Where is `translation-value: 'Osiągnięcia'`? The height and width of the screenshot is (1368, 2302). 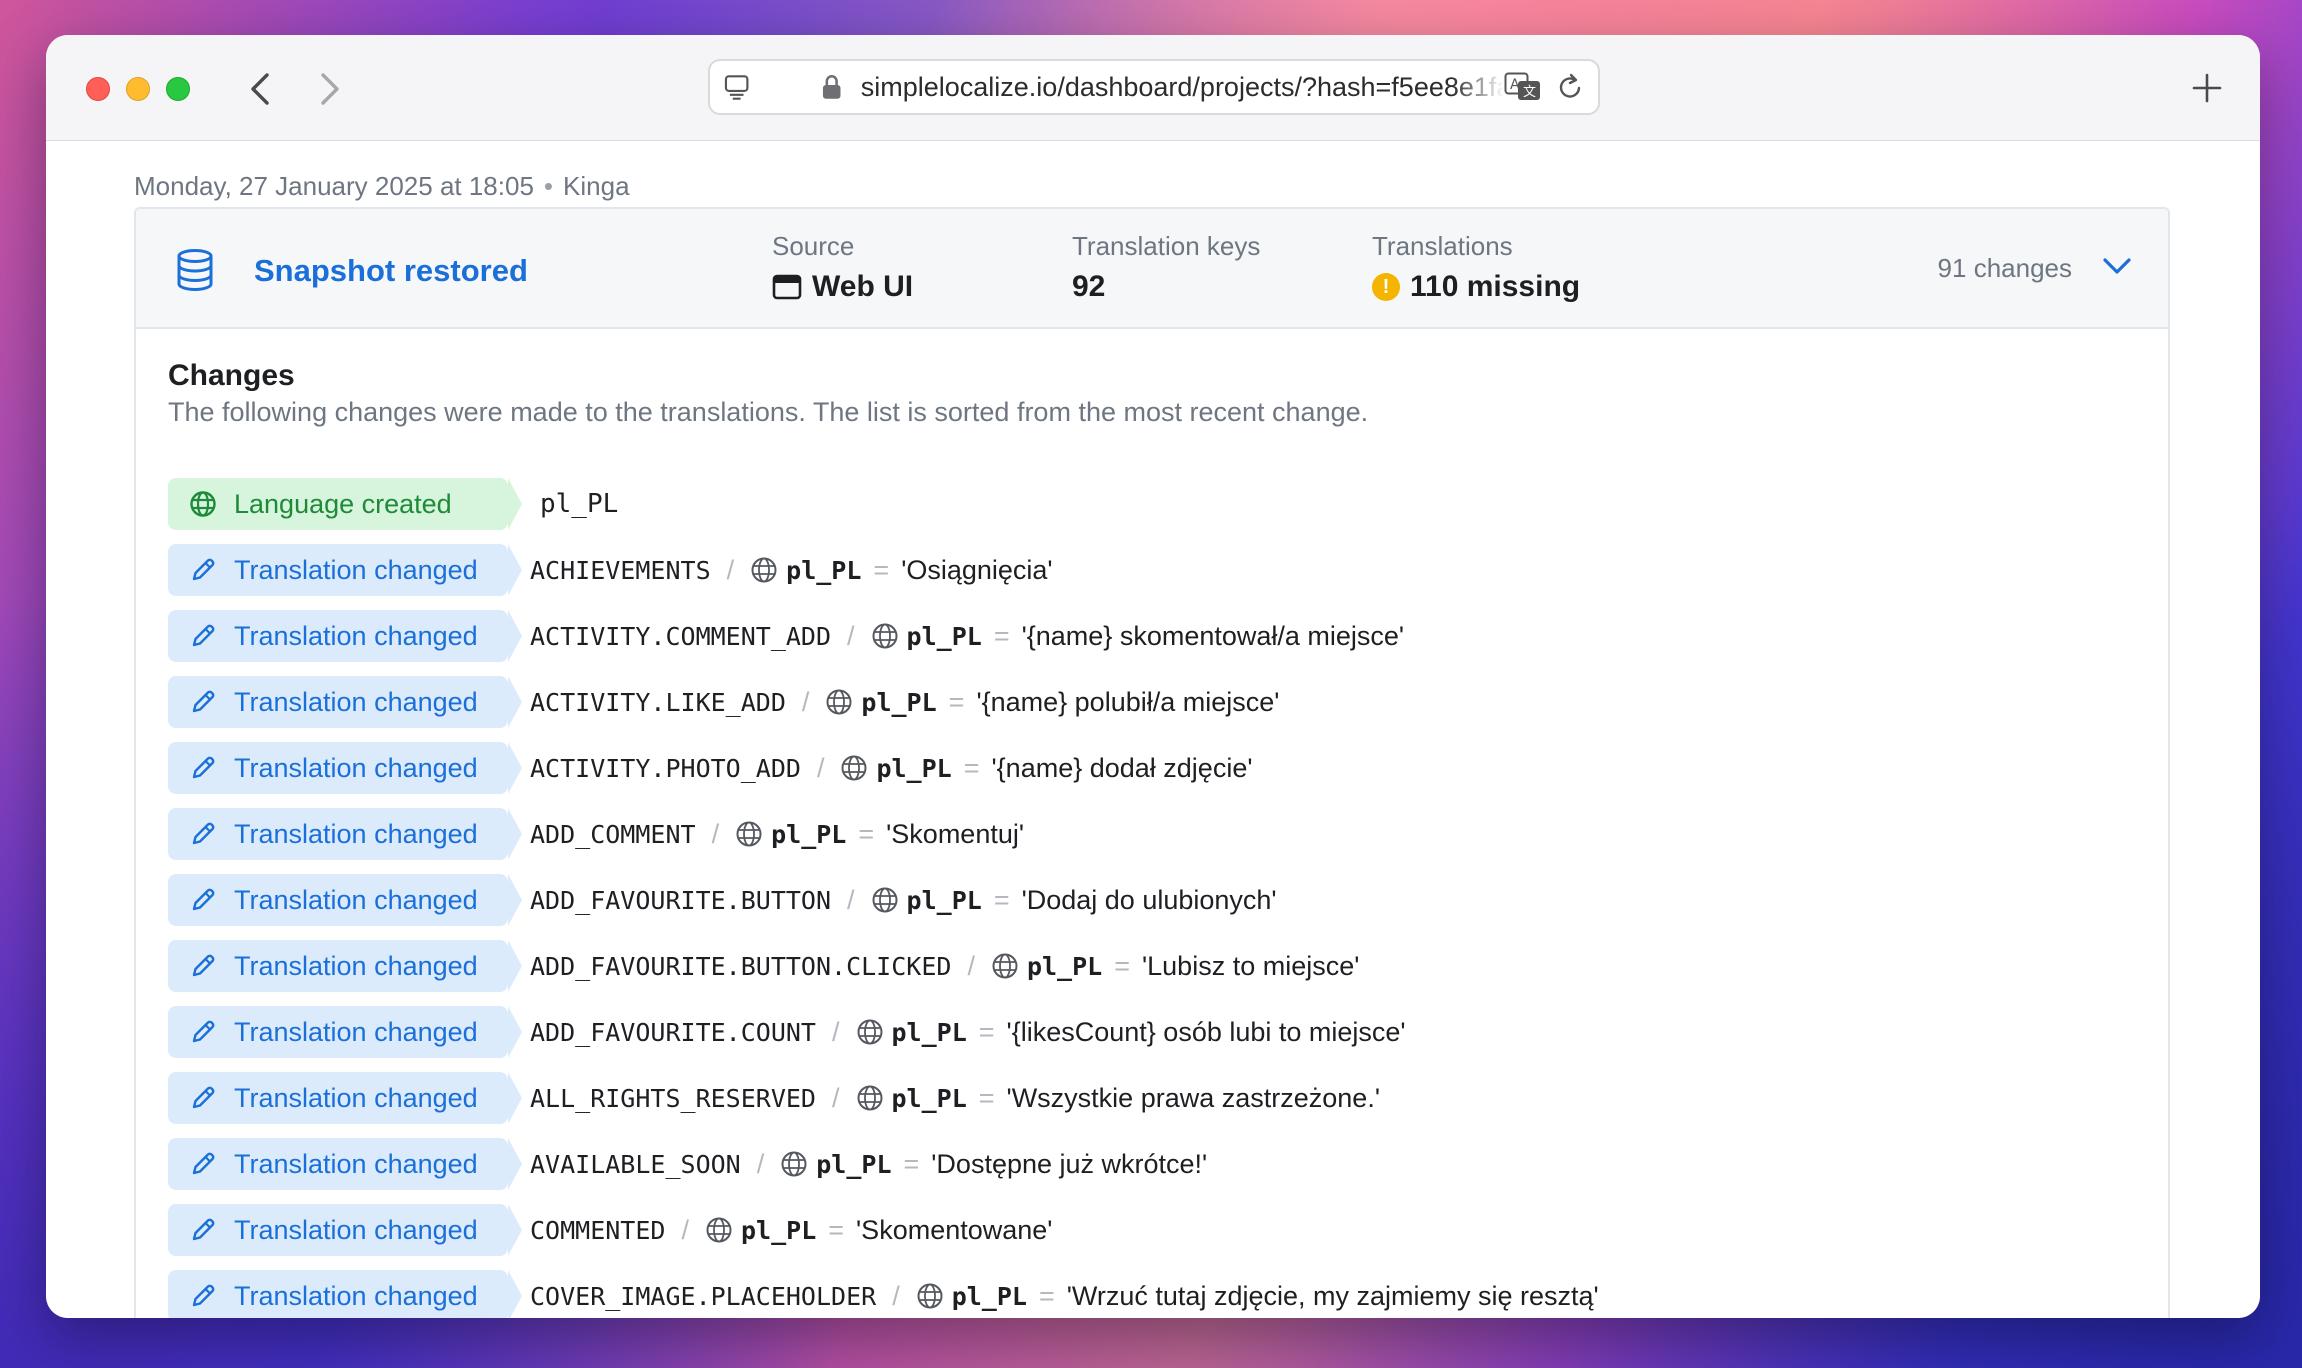 translation-value: 'Osiągnięcia' is located at coordinates (977, 569).